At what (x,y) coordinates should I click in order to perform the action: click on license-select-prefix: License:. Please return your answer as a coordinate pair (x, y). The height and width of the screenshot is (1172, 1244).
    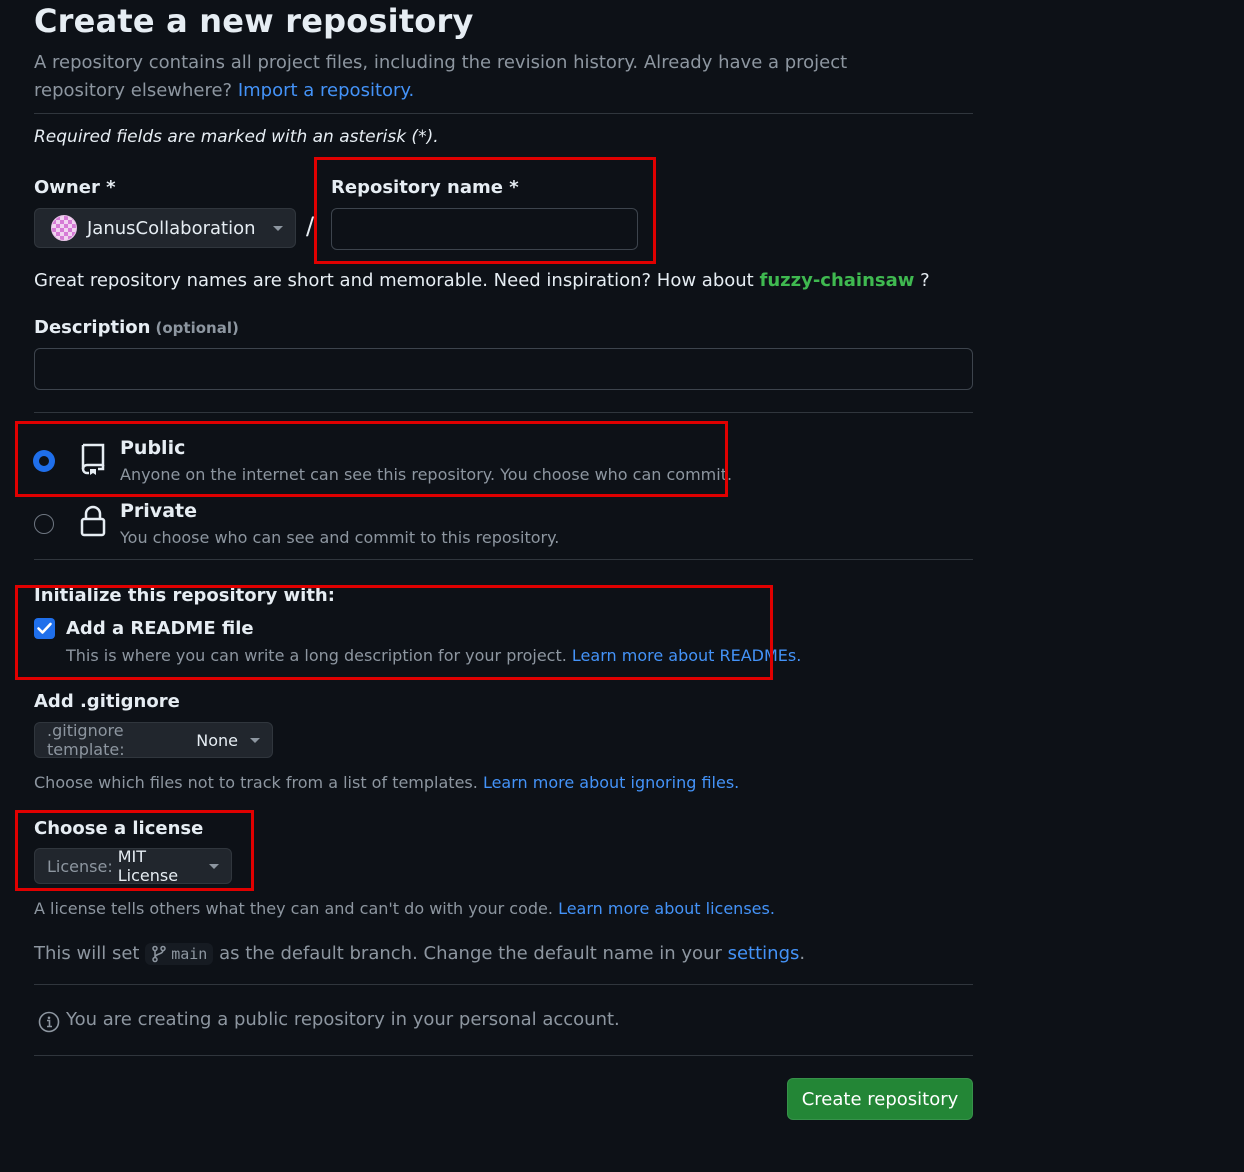
    Looking at the image, I should click on (80, 866).